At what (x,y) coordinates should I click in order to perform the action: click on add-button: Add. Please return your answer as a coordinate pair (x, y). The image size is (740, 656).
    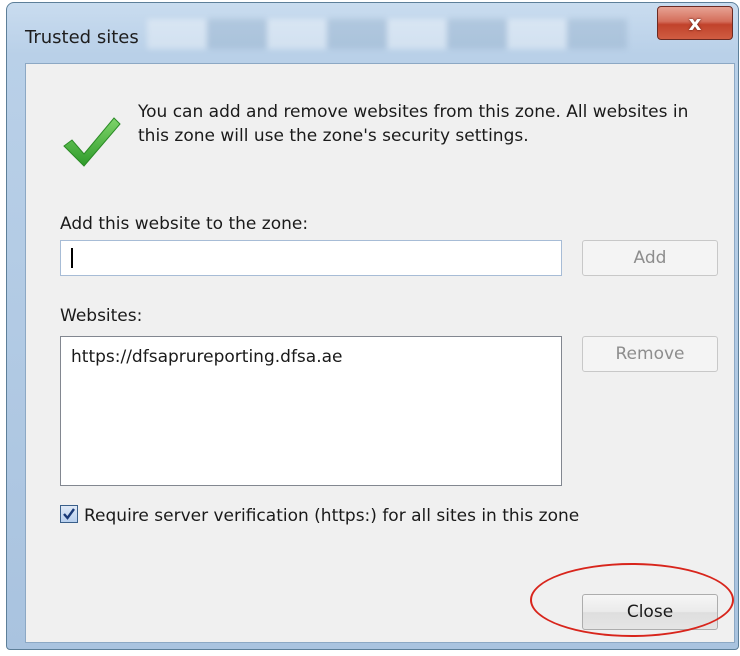
    Looking at the image, I should click on (650, 258).